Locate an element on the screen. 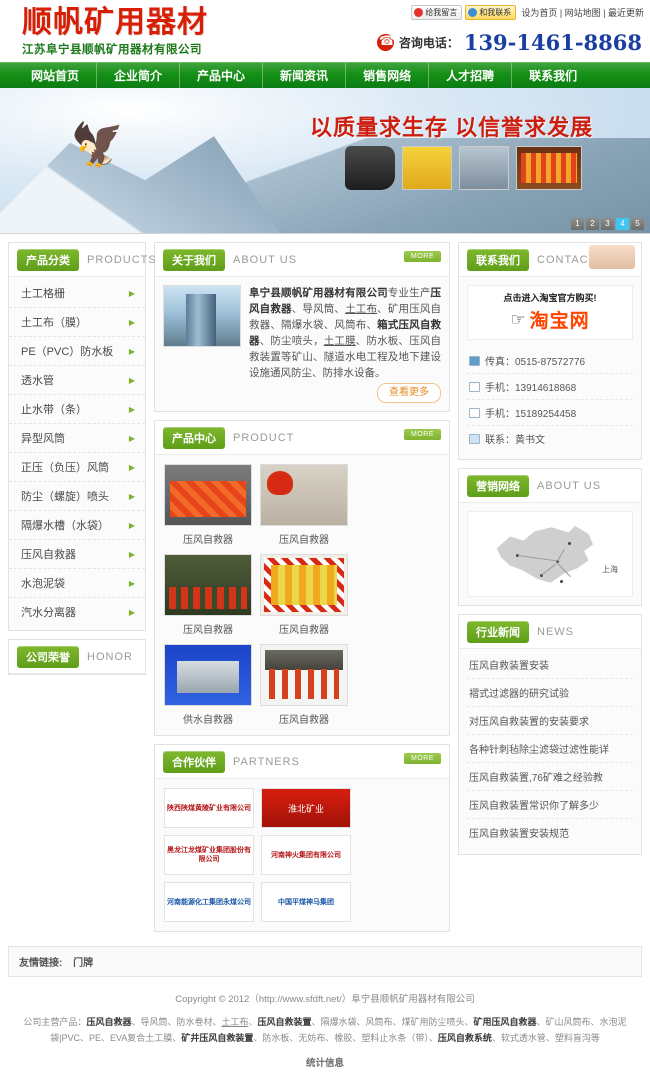 The width and height of the screenshot is (650, 1077). about-company-name: 阜宁县顺帆矿用器材有限公司 is located at coordinates (318, 293).